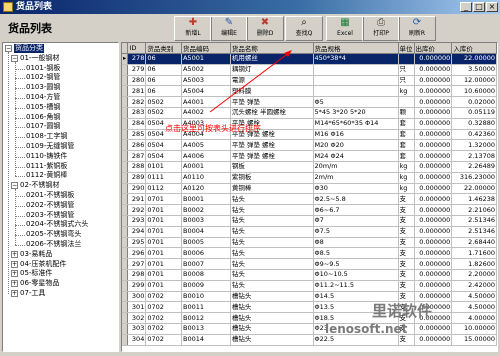 The height and width of the screenshot is (356, 500). I want to click on sort-hint-annotation: 点击这里可按表头进行排序, so click(213, 128).